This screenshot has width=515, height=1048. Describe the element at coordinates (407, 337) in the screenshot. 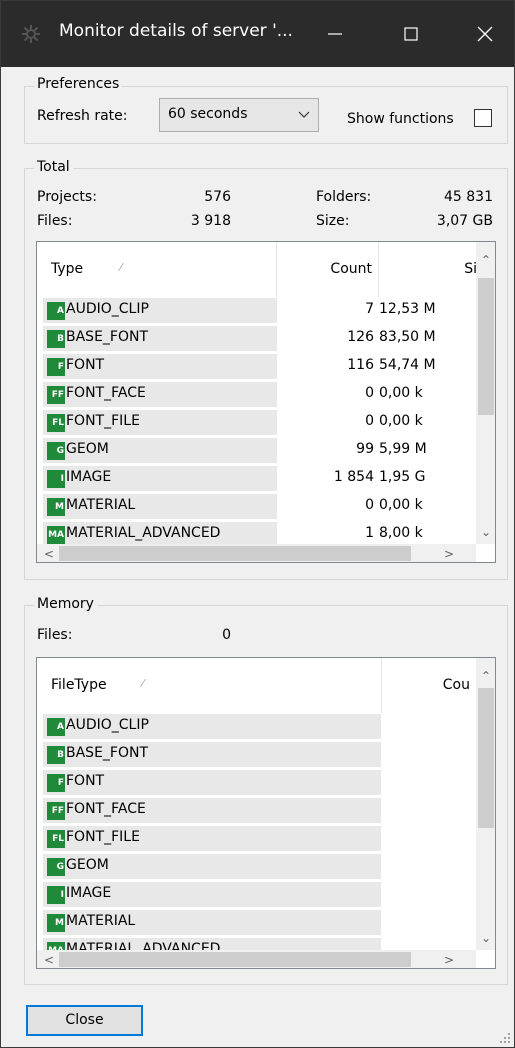

I see `type-size: 83,50 M` at that location.